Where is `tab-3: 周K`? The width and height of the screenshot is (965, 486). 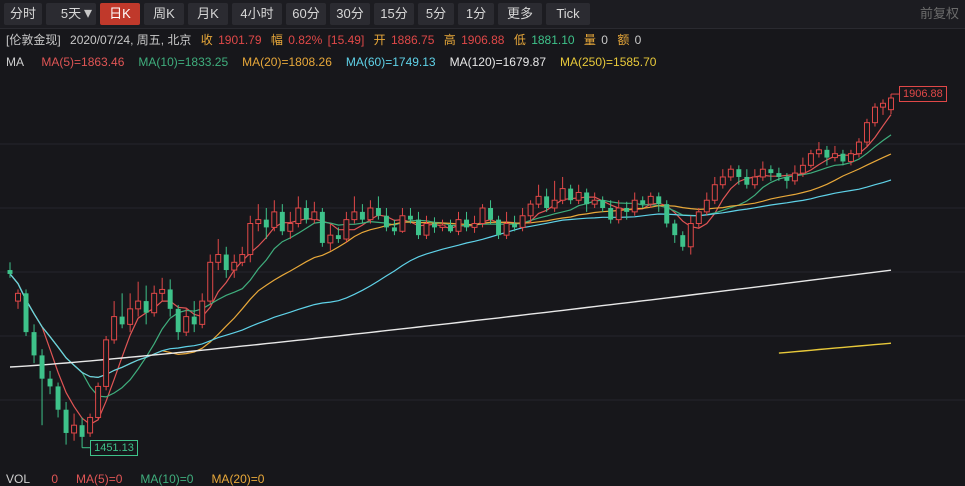
tab-3: 周K is located at coordinates (164, 14).